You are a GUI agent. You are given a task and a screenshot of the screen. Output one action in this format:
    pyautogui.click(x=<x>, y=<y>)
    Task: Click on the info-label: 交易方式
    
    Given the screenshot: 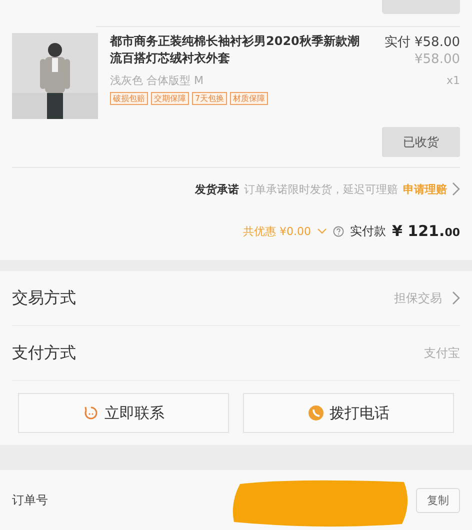 What is the action you would take?
    pyautogui.click(x=44, y=298)
    